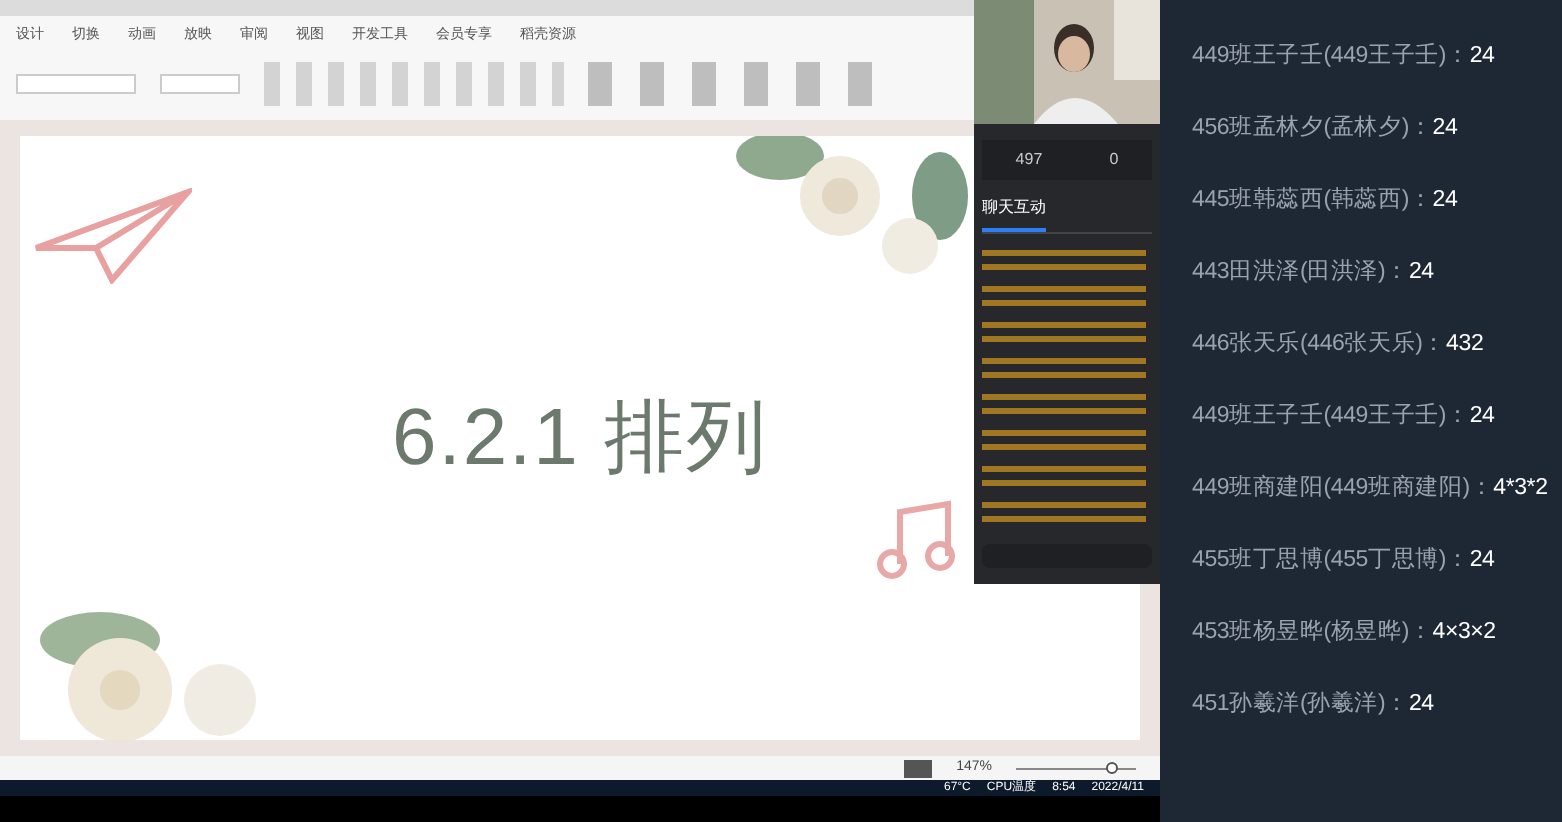 The image size is (1562, 822). I want to click on answer-name: 446张天乐(446张天乐)：, so click(1319, 344).